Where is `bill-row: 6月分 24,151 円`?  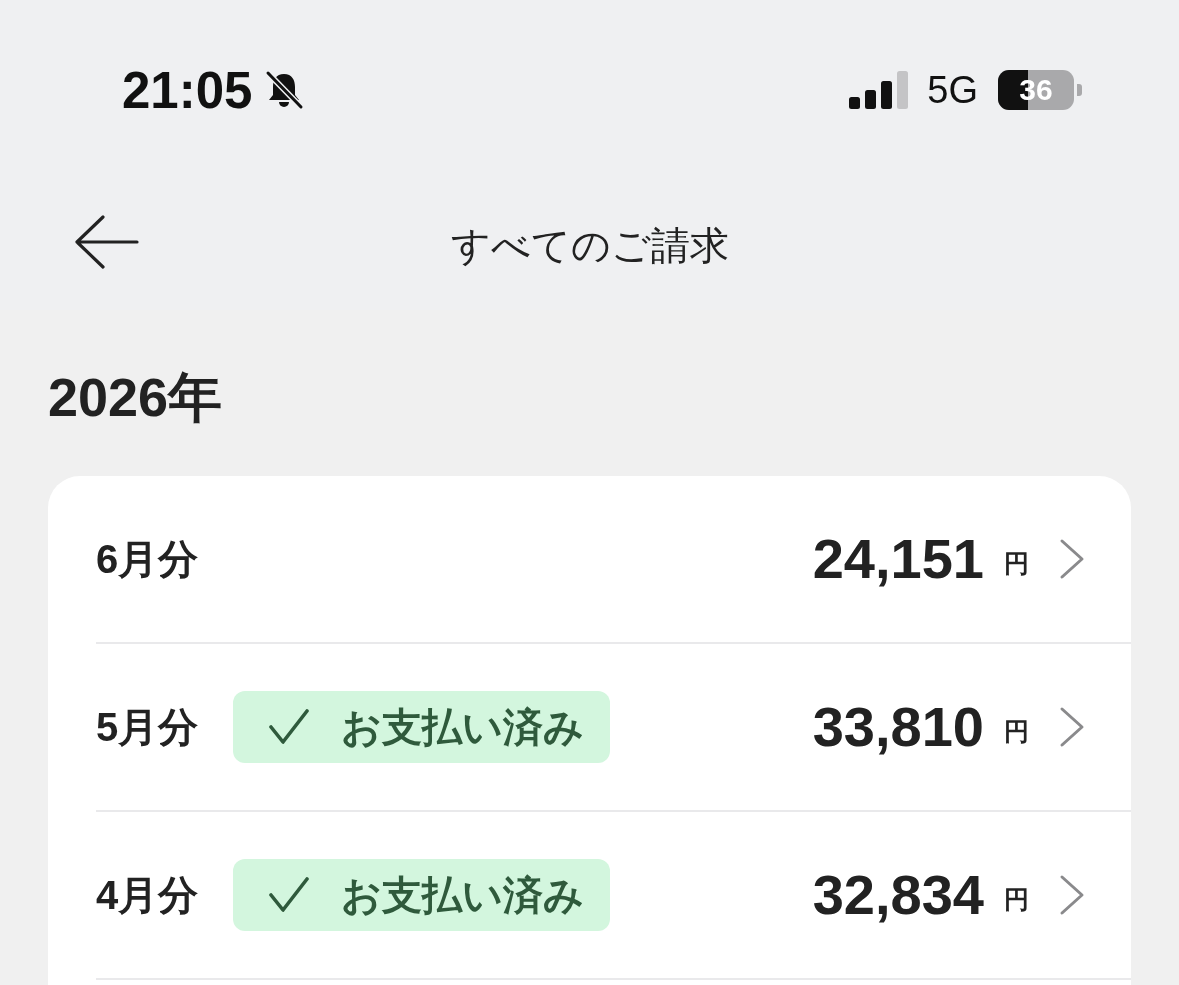
bill-row: 6月分 24,151 円 is located at coordinates (613, 560).